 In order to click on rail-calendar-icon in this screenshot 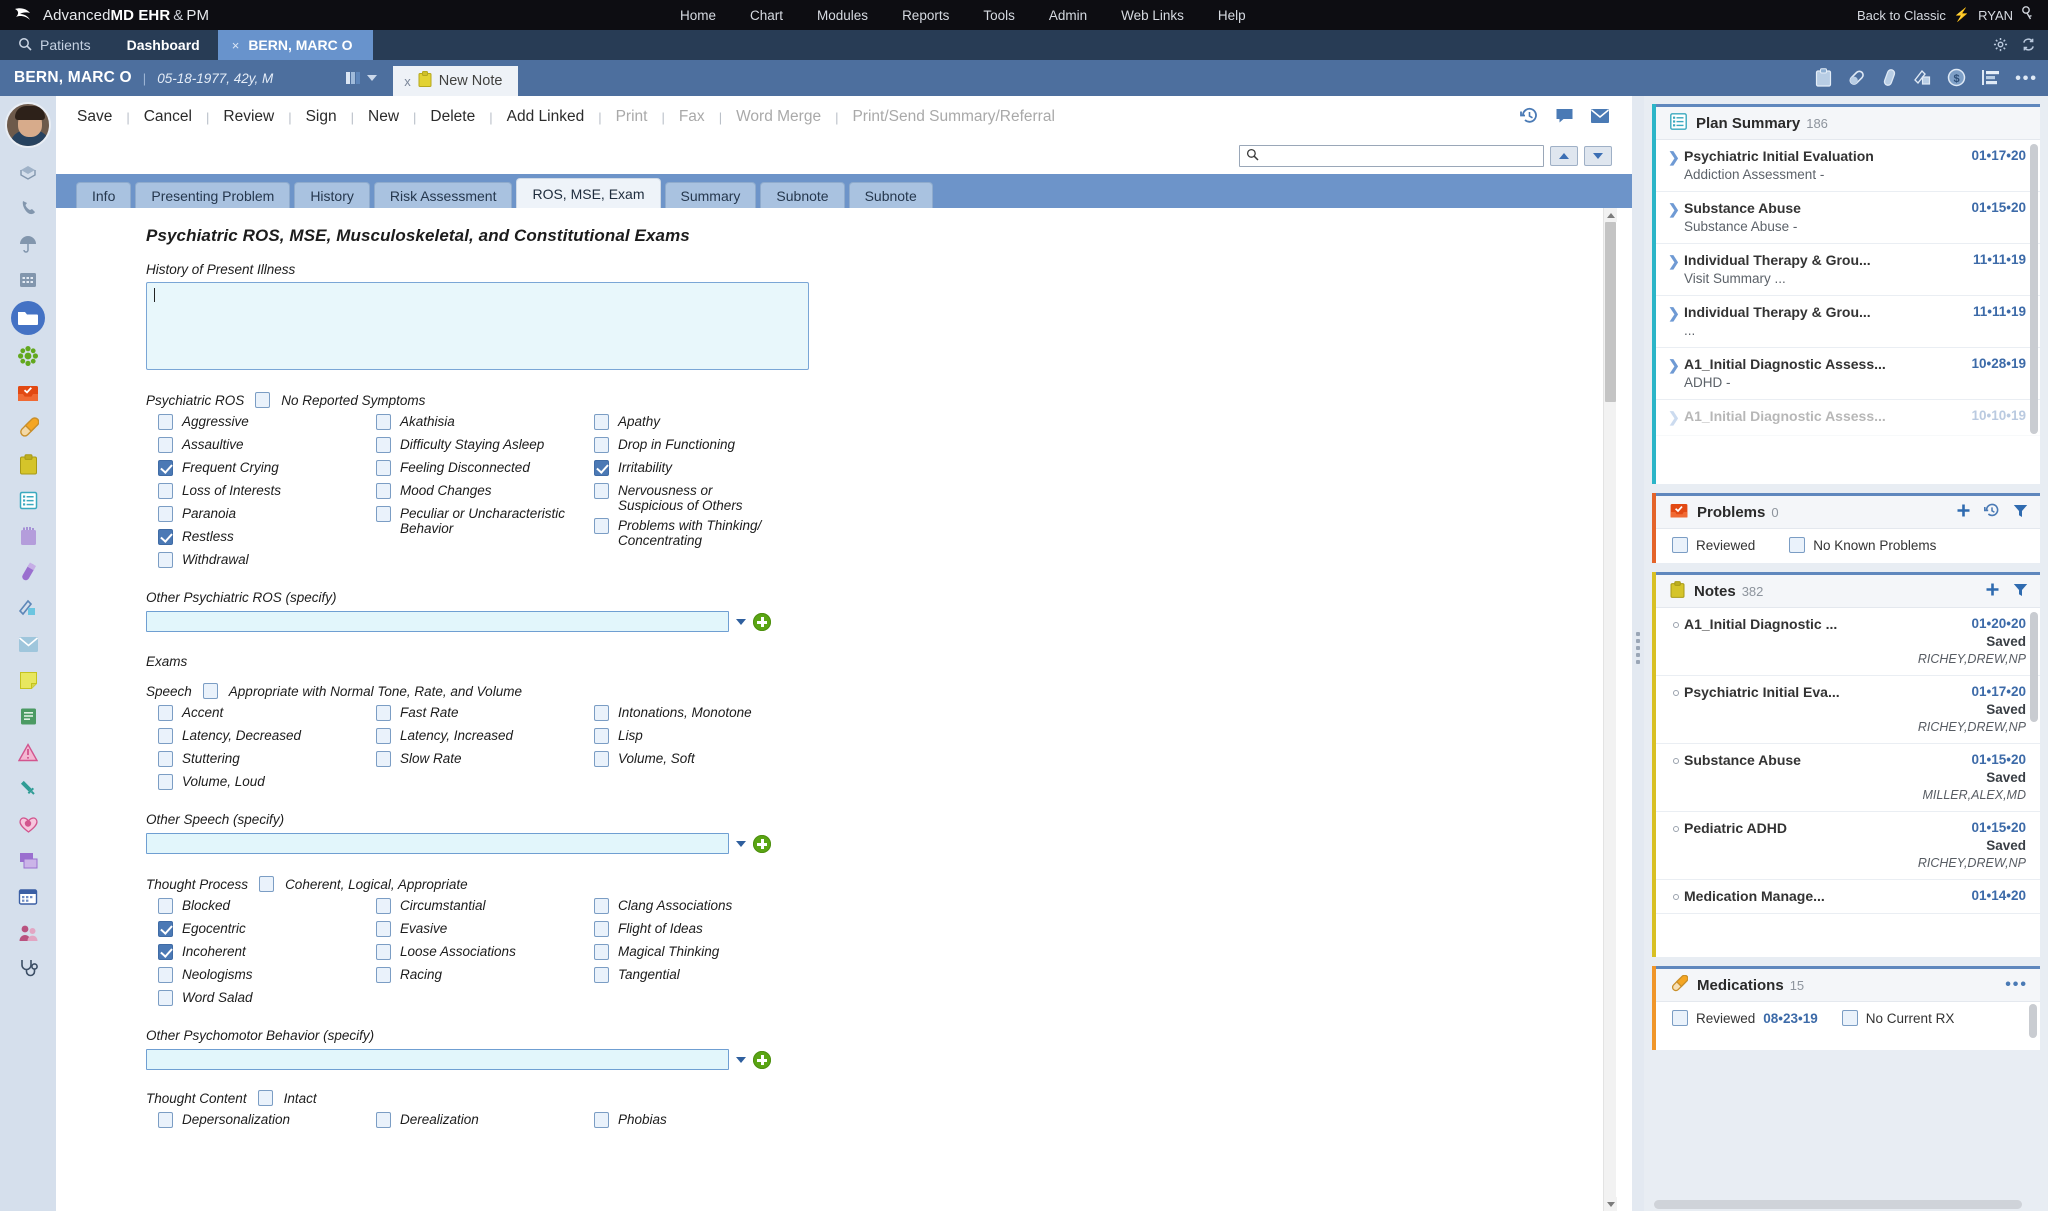, I will do `click(28, 280)`.